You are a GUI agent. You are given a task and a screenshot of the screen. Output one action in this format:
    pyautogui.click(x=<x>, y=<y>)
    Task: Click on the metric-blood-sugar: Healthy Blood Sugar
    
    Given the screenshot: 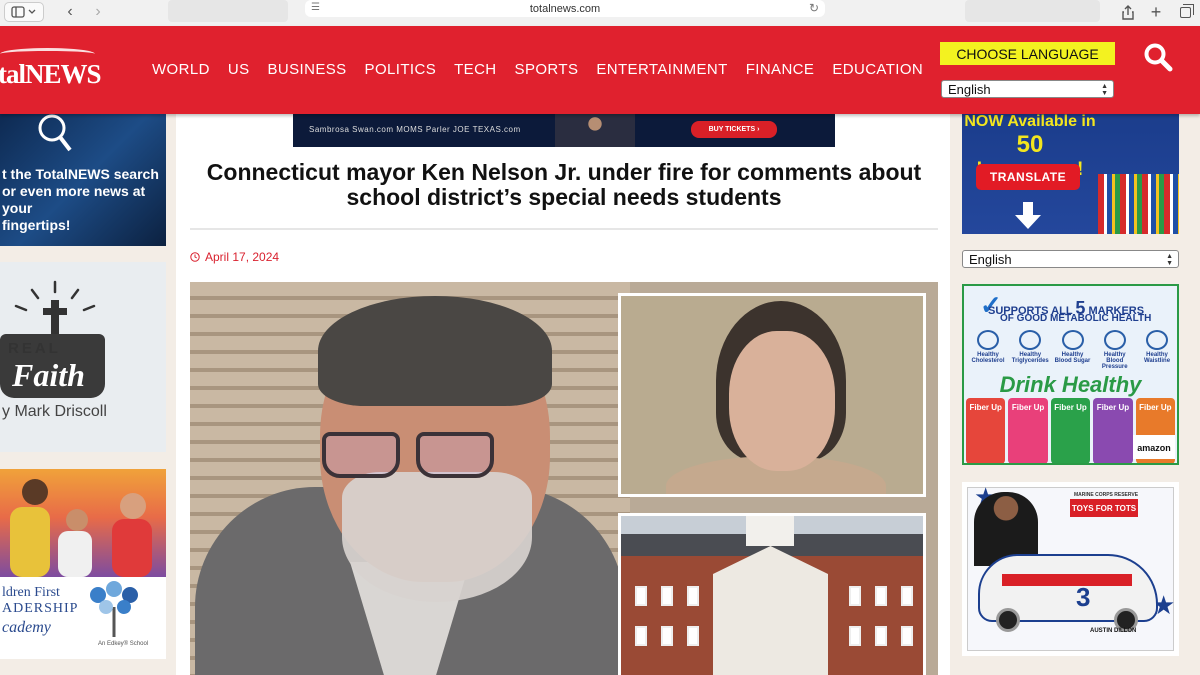 What is the action you would take?
    pyautogui.click(x=1073, y=350)
    